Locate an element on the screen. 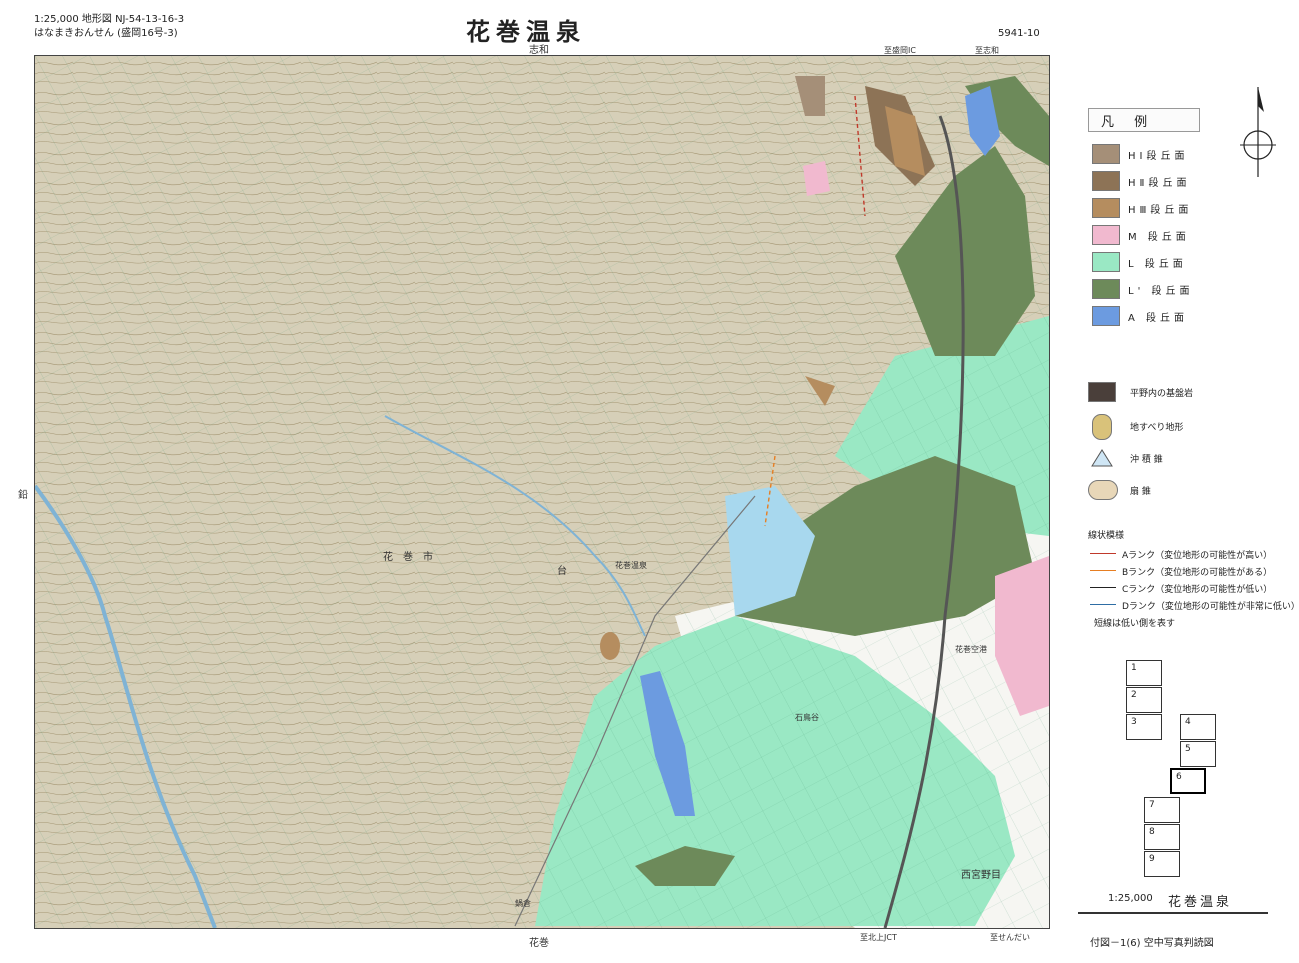 This screenshot has width=1299, height=963. legend-terrace-label: M 段丘面 is located at coordinates (1159, 237).